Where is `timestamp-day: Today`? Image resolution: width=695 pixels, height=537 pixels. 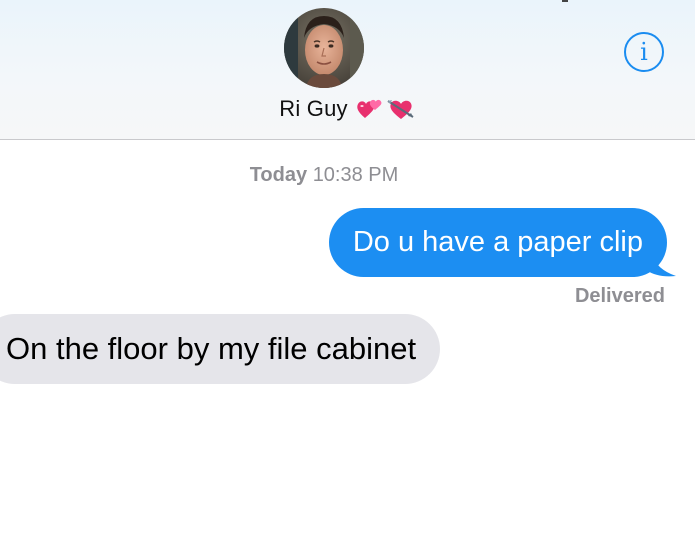 timestamp-day: Today is located at coordinates (278, 175).